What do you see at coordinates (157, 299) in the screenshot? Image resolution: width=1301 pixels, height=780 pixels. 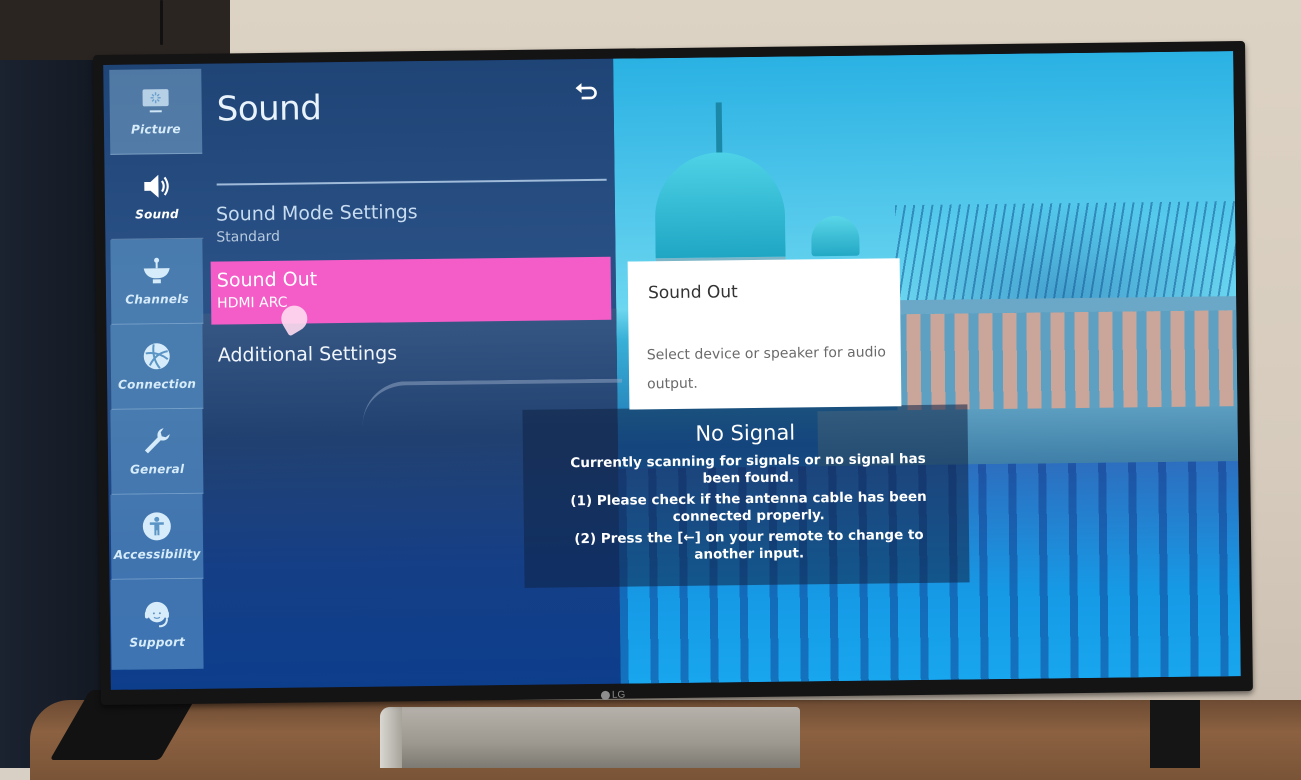 I see `sidebar-item-label: Channels` at bounding box center [157, 299].